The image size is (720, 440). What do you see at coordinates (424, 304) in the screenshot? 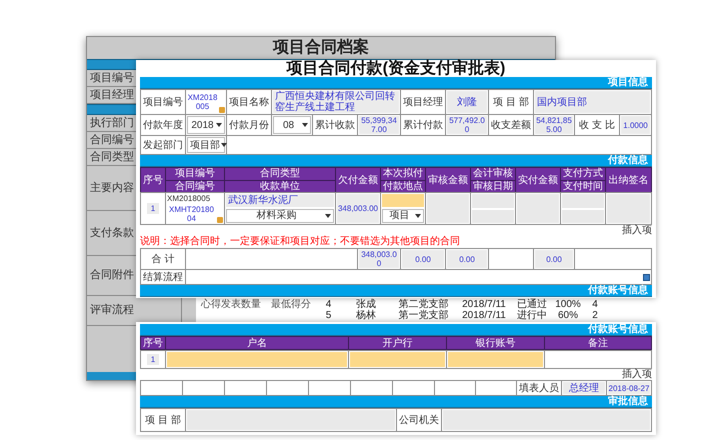
I see `cell-text: 第二党支部` at bounding box center [424, 304].